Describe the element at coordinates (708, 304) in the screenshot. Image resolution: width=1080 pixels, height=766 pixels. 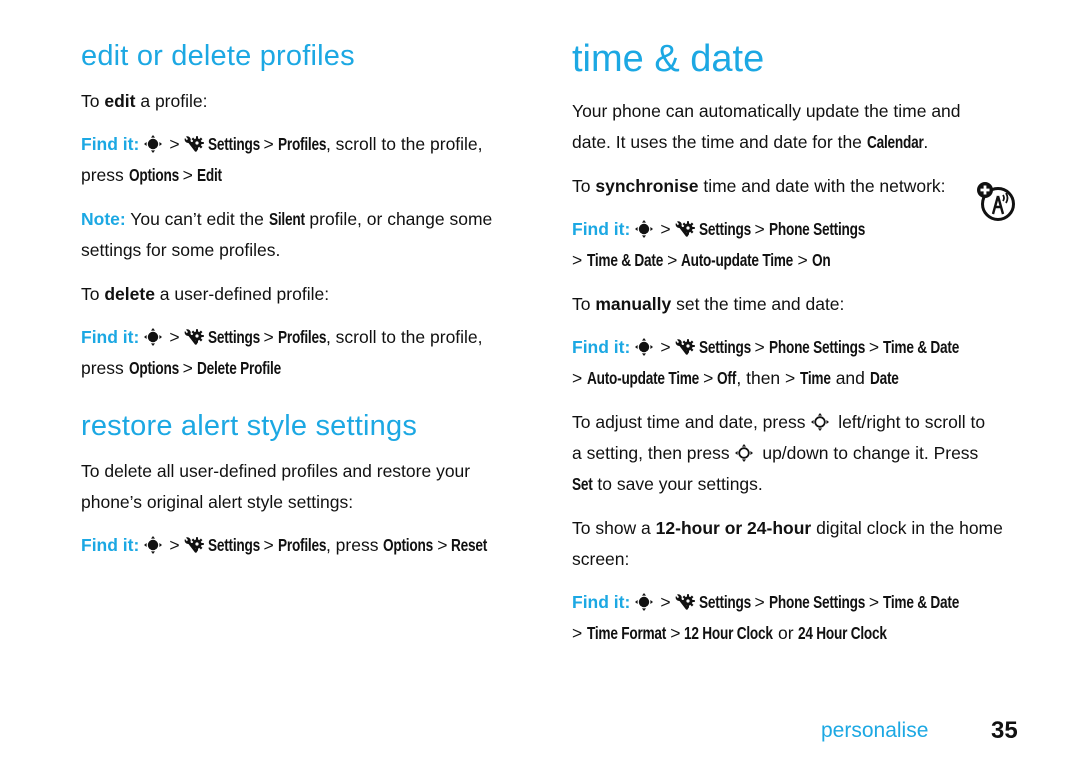
I see `manual-intro: To manually set the time and date:` at that location.